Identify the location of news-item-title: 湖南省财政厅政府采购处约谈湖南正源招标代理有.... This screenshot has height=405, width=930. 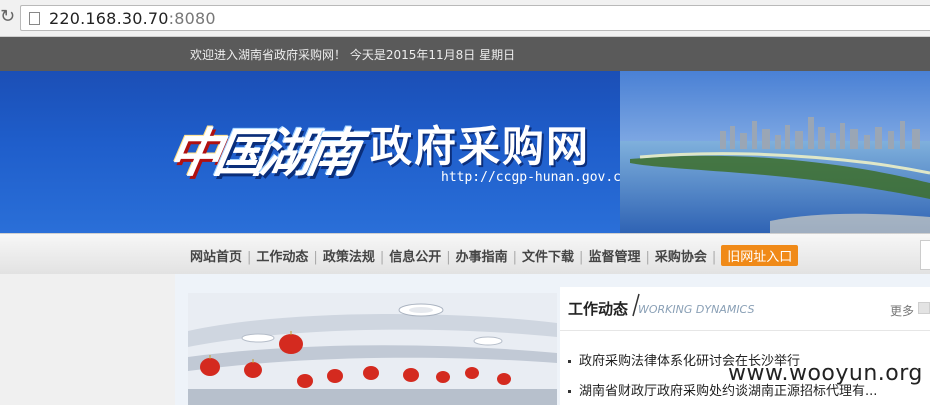
(728, 391).